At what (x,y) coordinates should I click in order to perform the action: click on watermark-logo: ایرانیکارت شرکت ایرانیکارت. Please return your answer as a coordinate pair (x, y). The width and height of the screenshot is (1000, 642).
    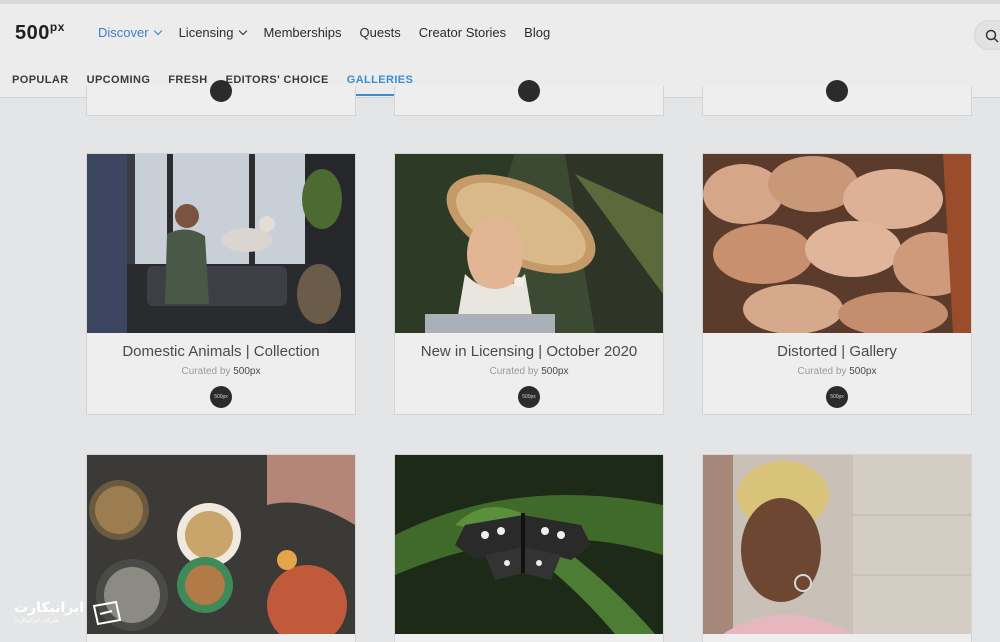
    Looking at the image, I should click on (69, 613).